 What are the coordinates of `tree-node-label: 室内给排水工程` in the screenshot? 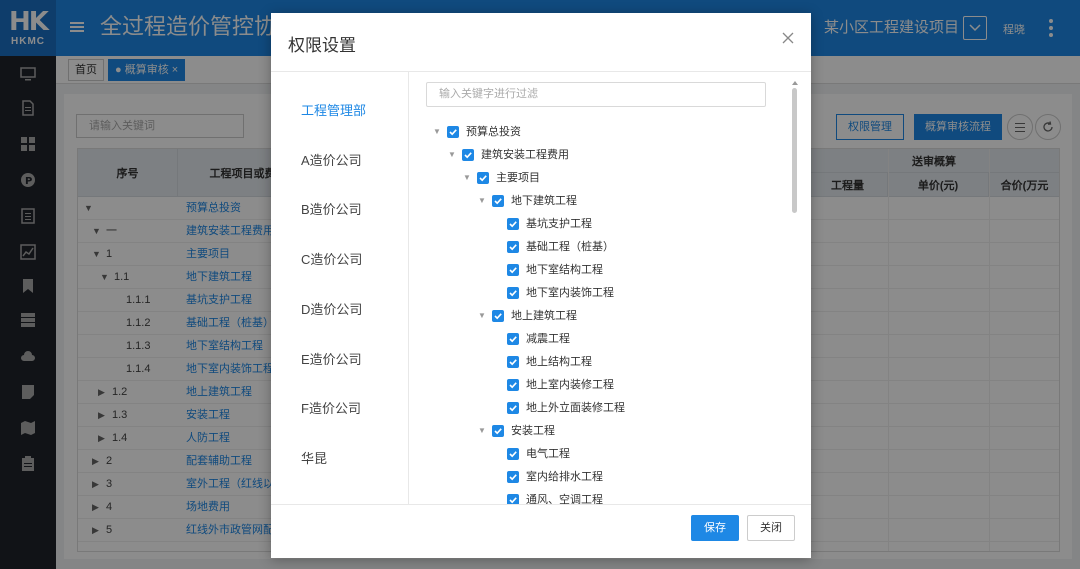 It's located at (564, 477).